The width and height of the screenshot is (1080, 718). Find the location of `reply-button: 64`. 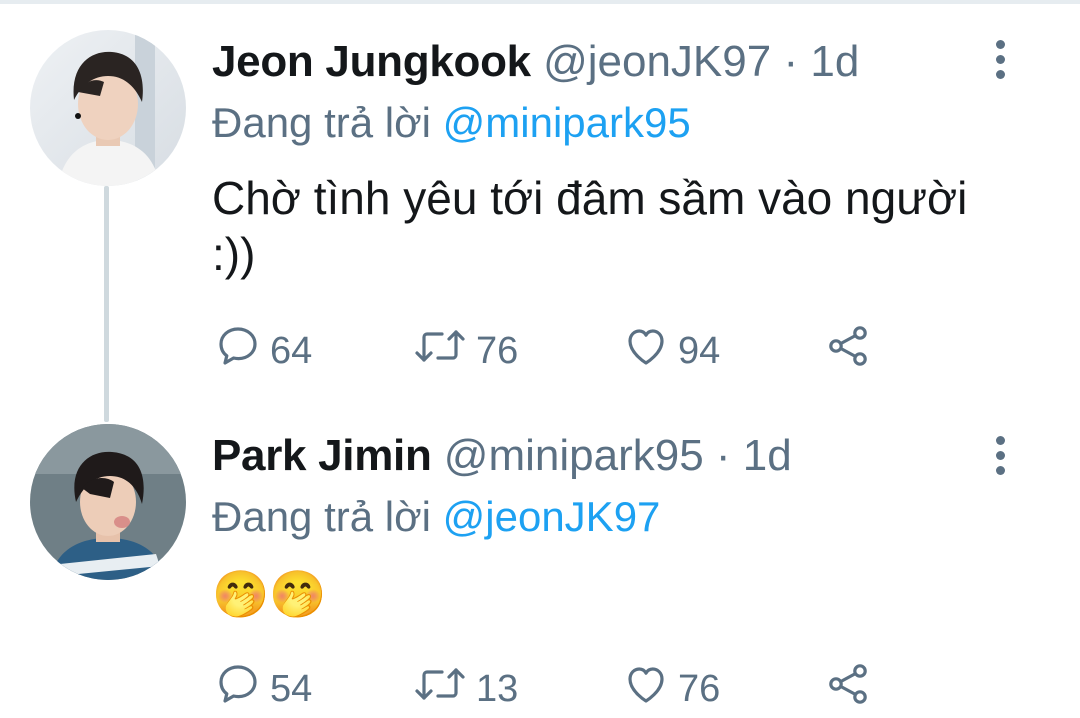

reply-button: 64 is located at coordinates (263, 351).